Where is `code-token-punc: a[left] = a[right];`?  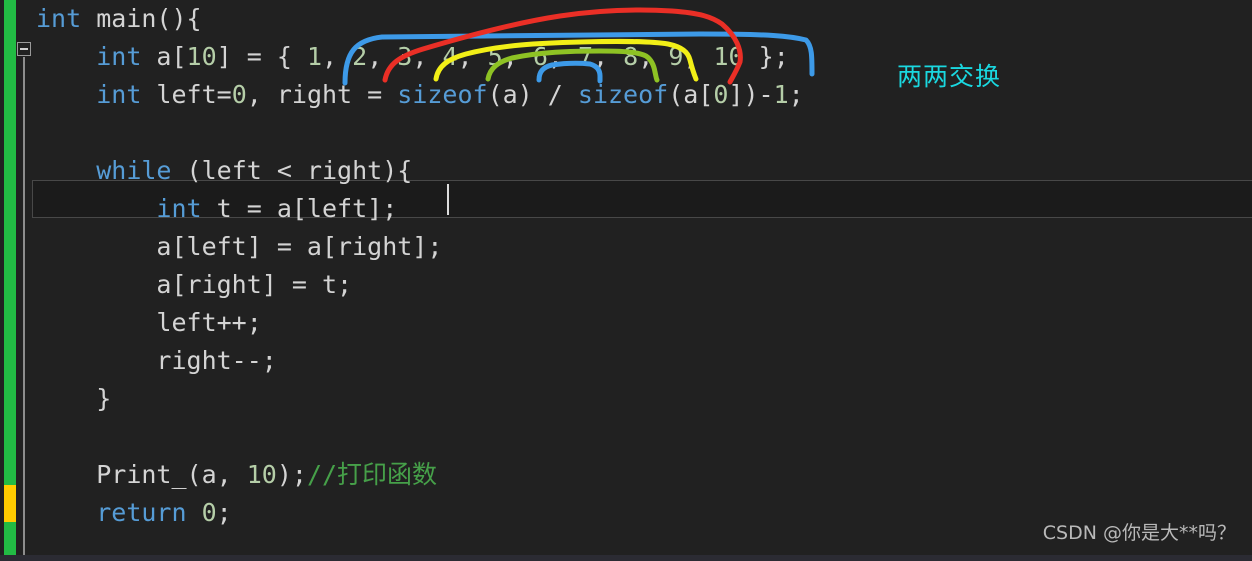 code-token-punc: a[left] = a[right]; is located at coordinates (299, 246).